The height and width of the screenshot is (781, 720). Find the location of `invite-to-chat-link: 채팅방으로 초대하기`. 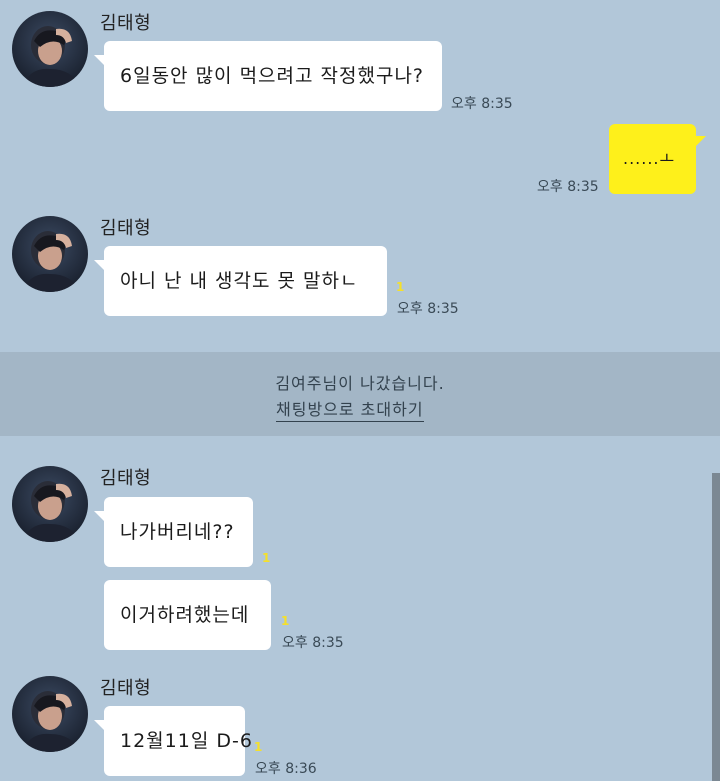

invite-to-chat-link: 채팅방으로 초대하기 is located at coordinates (350, 409).